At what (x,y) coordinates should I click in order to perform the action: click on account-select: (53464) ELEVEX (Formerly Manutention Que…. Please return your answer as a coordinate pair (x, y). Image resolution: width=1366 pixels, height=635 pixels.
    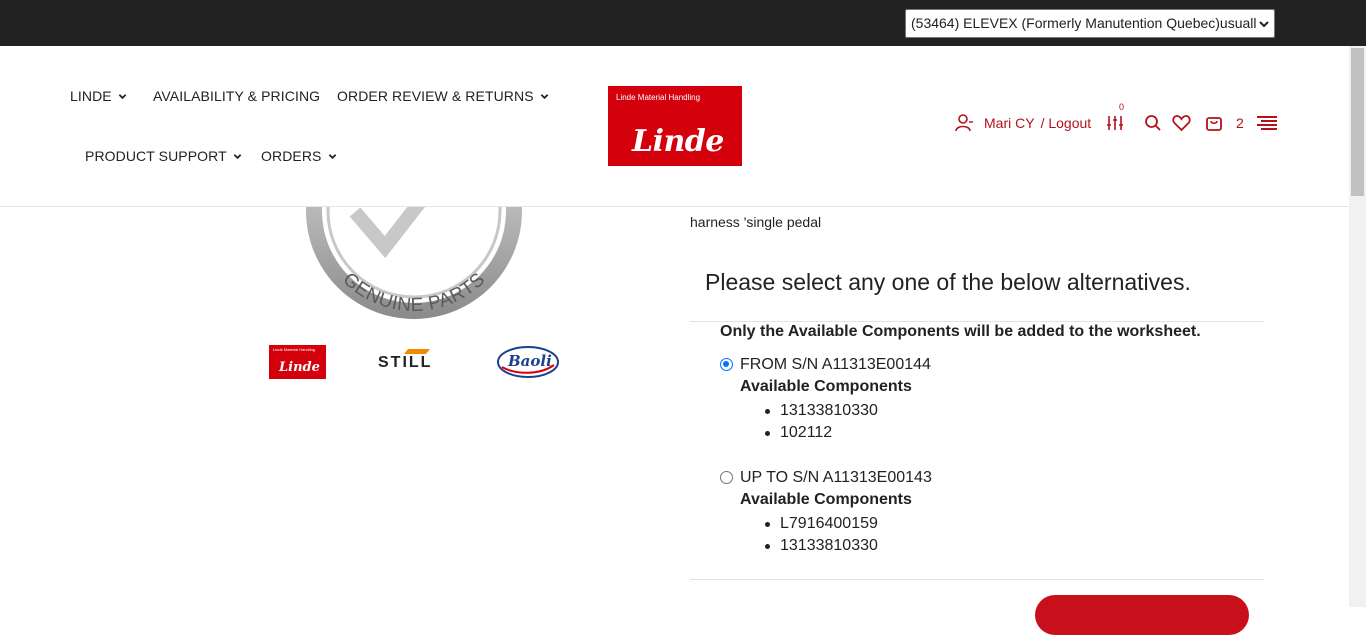
    Looking at the image, I should click on (1090, 23).